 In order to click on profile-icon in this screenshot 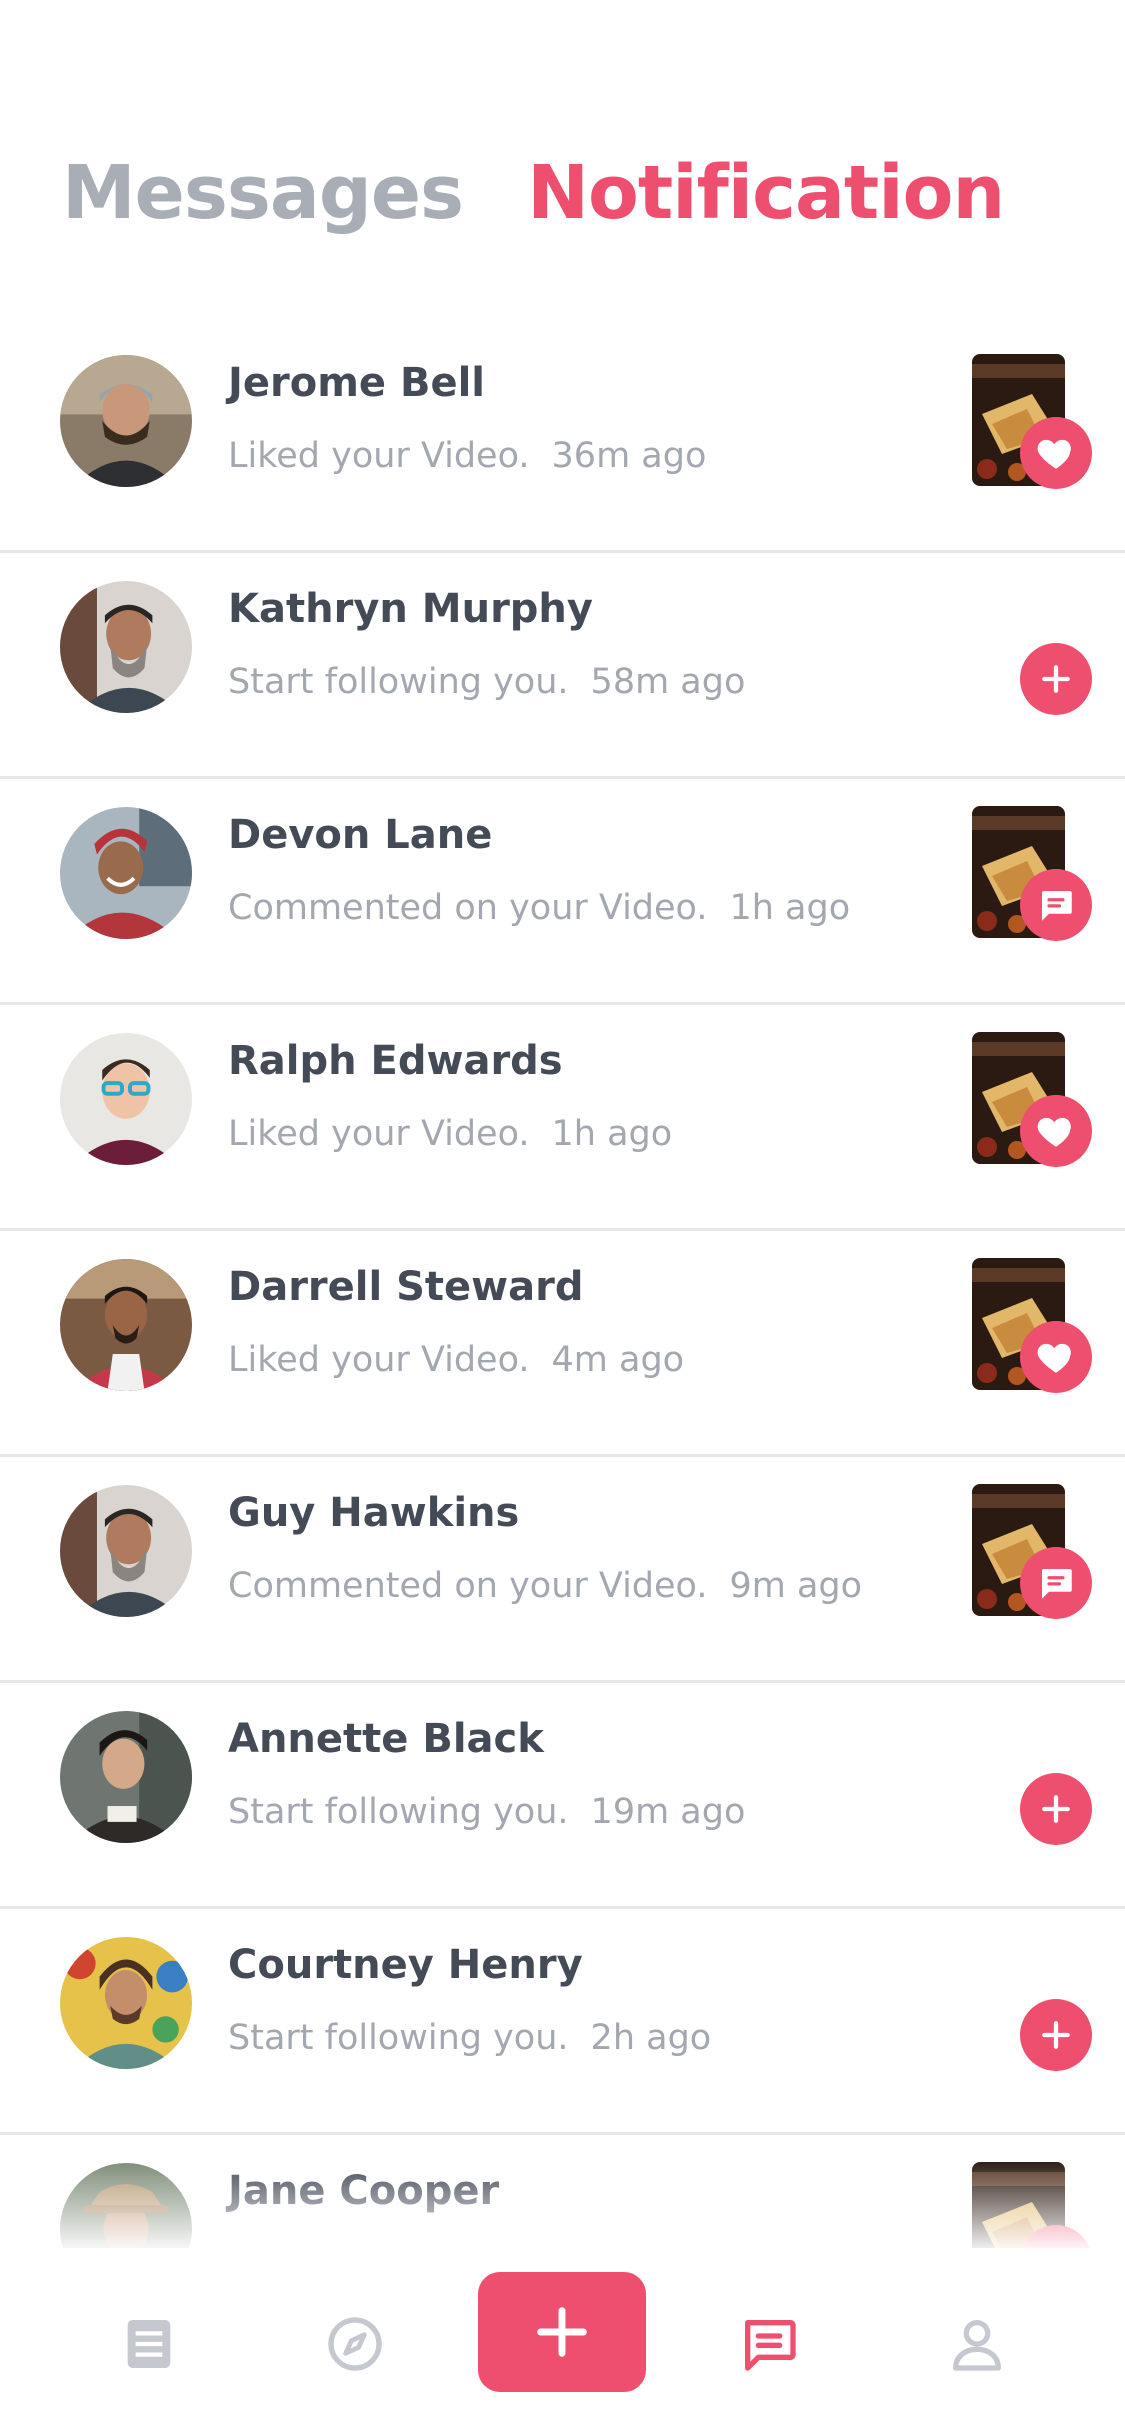, I will do `click(977, 2345)`.